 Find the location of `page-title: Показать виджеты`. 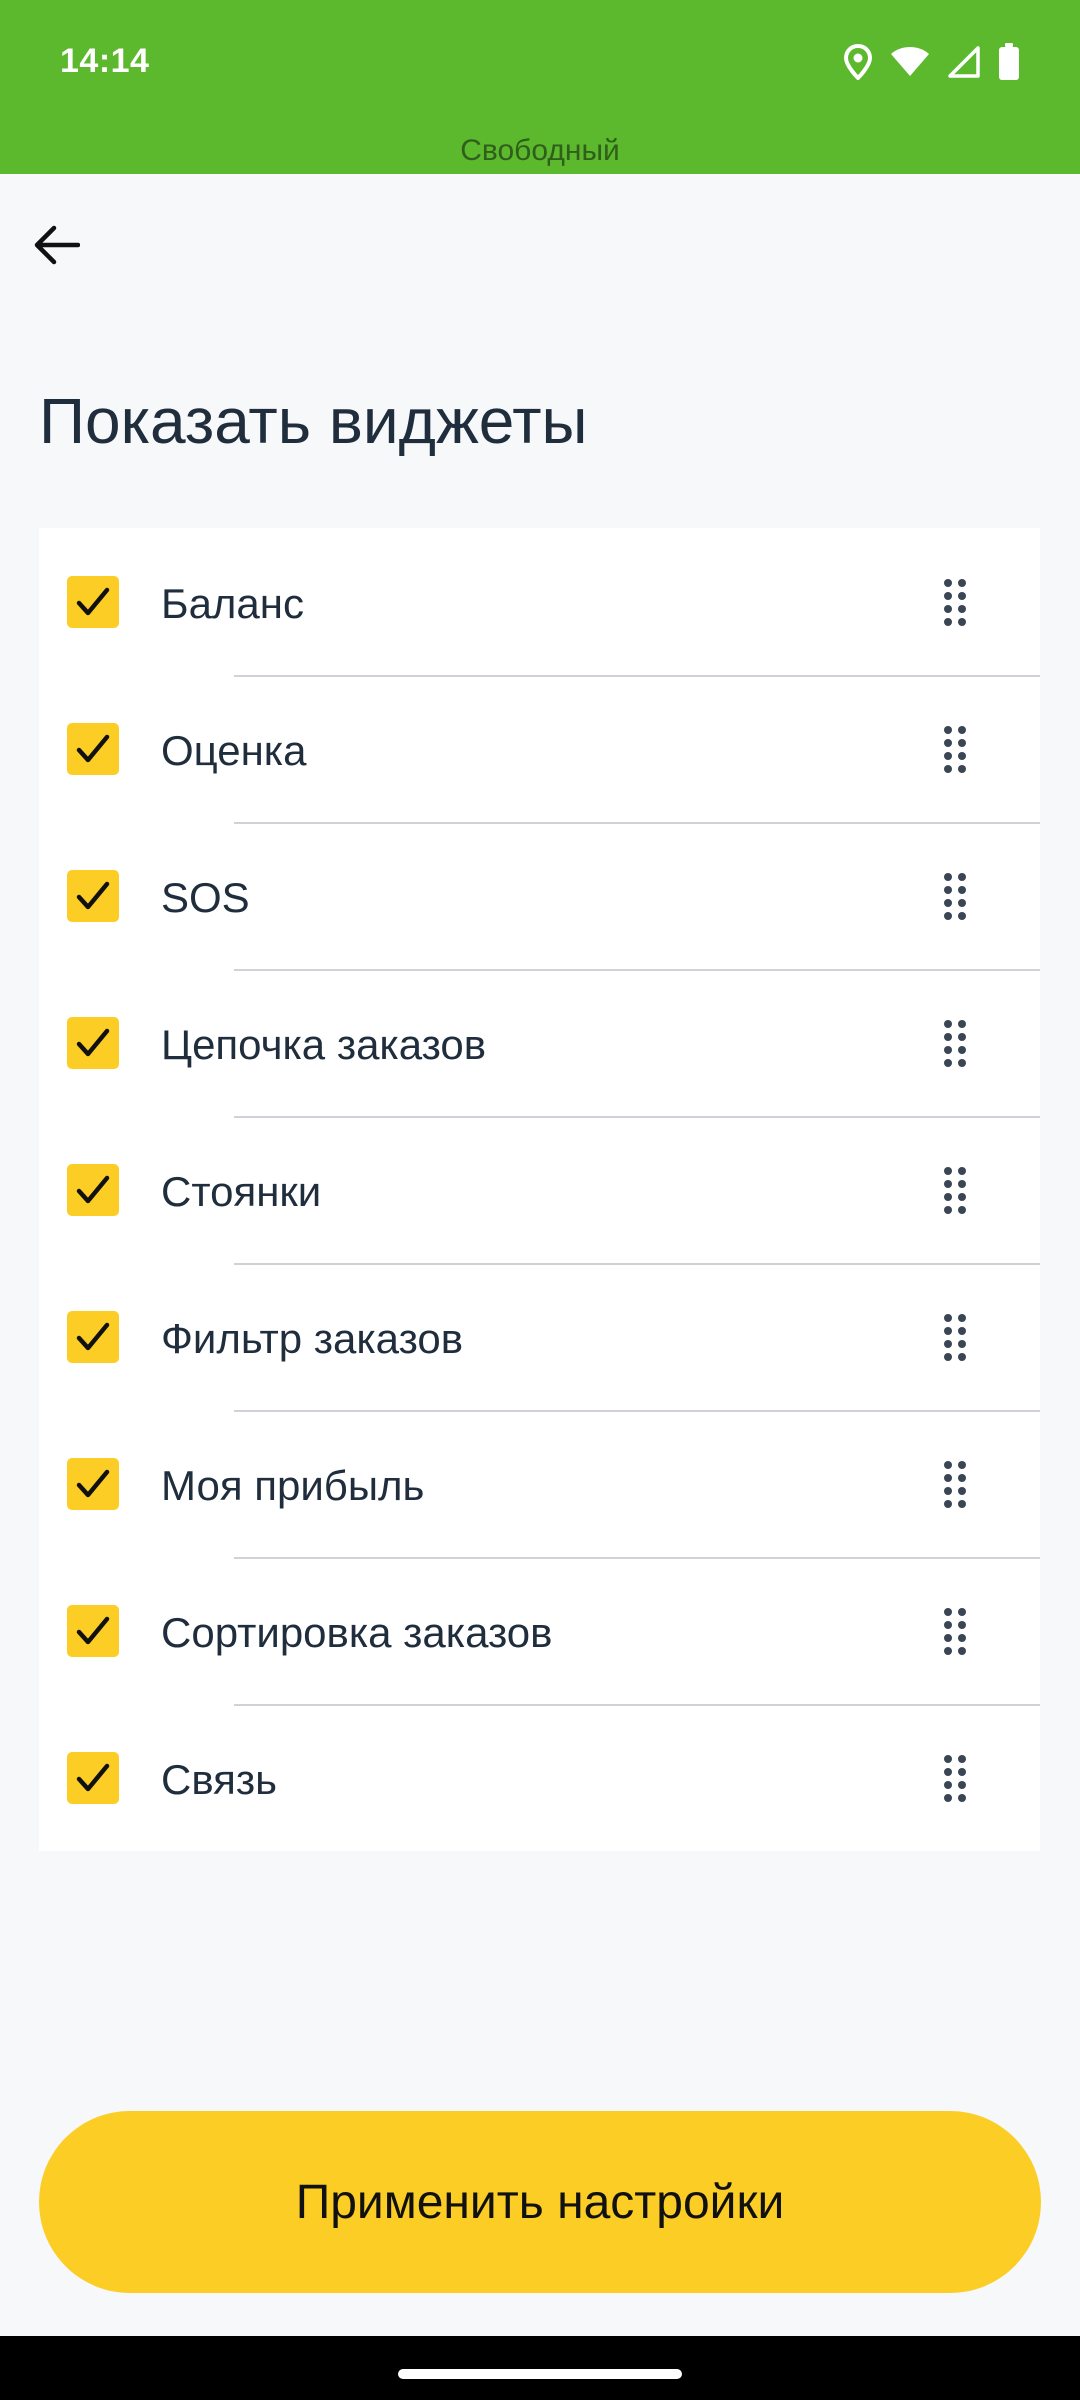

page-title: Показать виджеты is located at coordinates (313, 421).